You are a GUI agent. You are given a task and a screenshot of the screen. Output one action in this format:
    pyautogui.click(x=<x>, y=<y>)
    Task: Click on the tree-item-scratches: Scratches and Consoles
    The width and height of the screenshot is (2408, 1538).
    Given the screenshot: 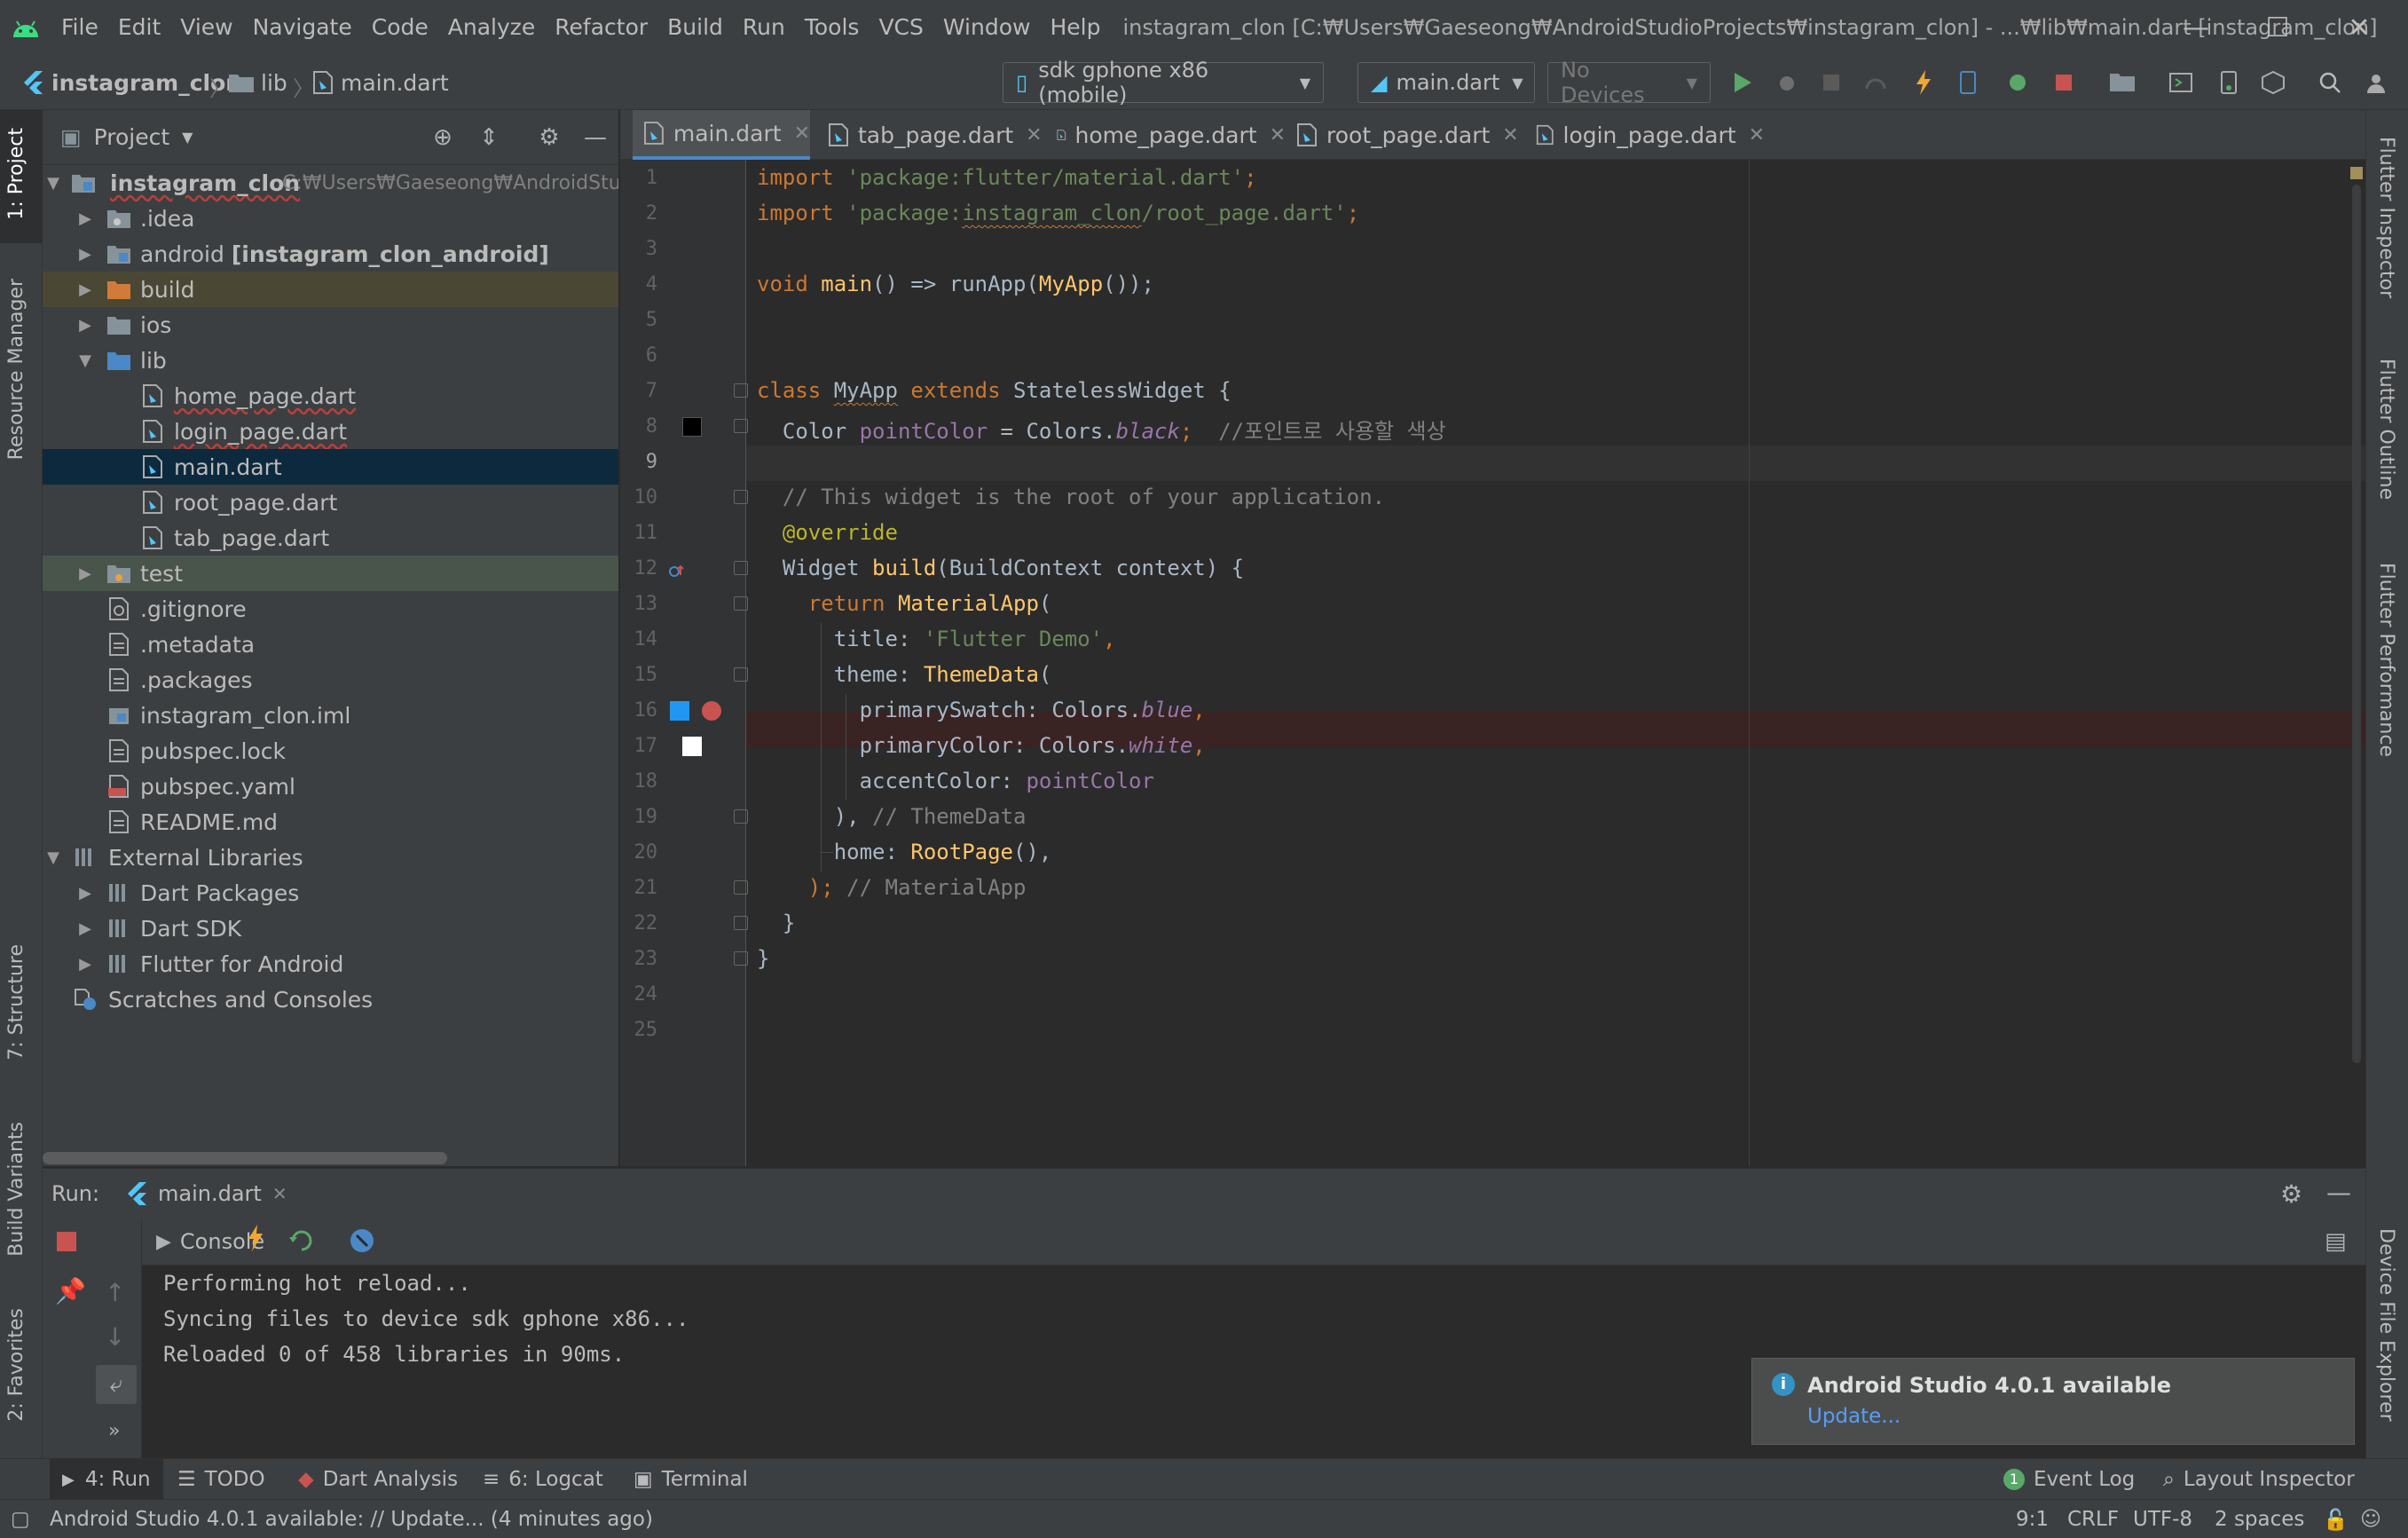 What is the action you would take?
    pyautogui.click(x=330, y=999)
    